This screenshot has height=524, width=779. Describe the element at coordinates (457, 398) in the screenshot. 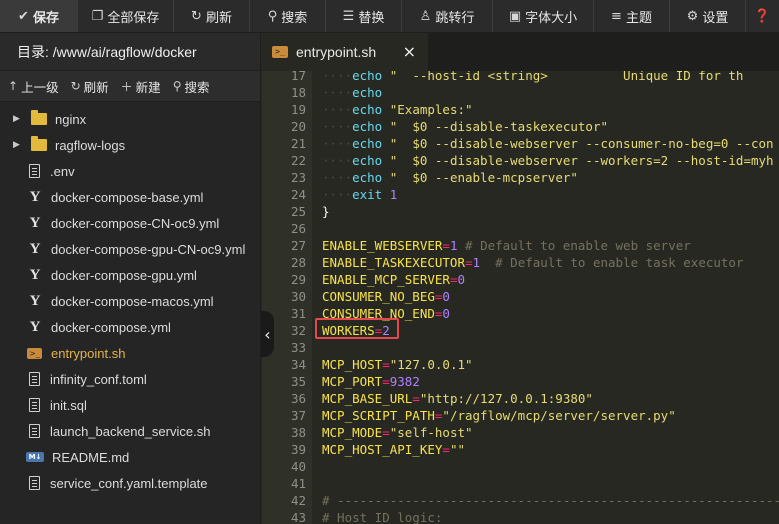

I see `code-text: MCP_BASE_URL="http://127.0.0.1:9380"` at that location.